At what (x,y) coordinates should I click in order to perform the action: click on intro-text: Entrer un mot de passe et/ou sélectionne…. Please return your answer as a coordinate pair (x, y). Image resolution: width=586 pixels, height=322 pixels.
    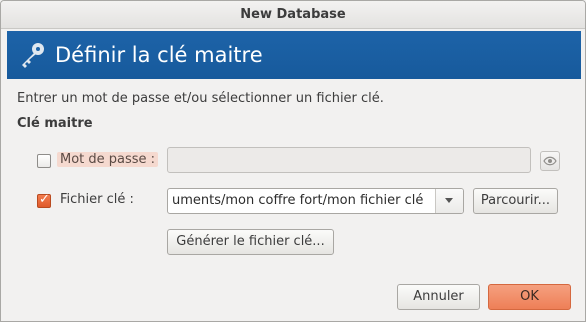
    Looking at the image, I should click on (200, 98).